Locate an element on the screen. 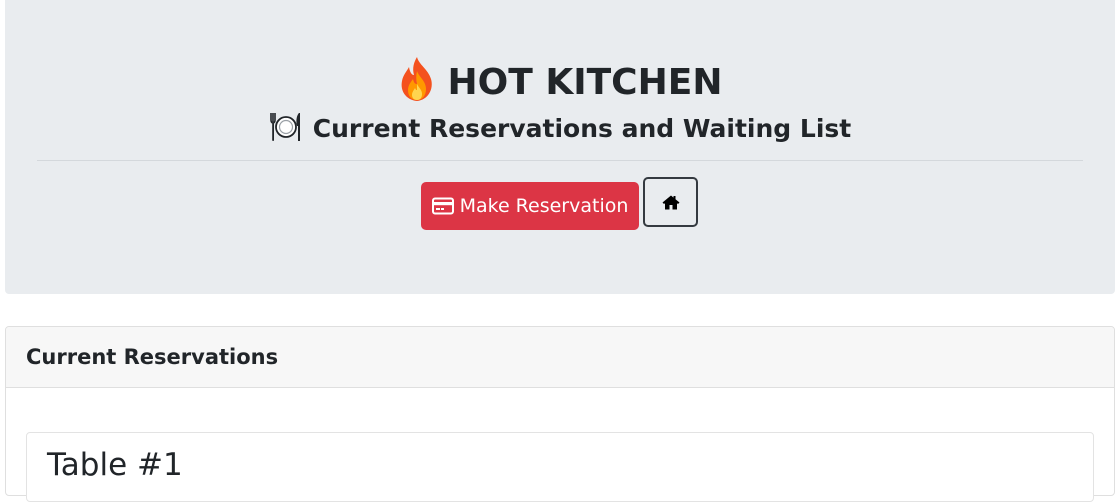 The image size is (1117, 502). home-button is located at coordinates (670, 202).